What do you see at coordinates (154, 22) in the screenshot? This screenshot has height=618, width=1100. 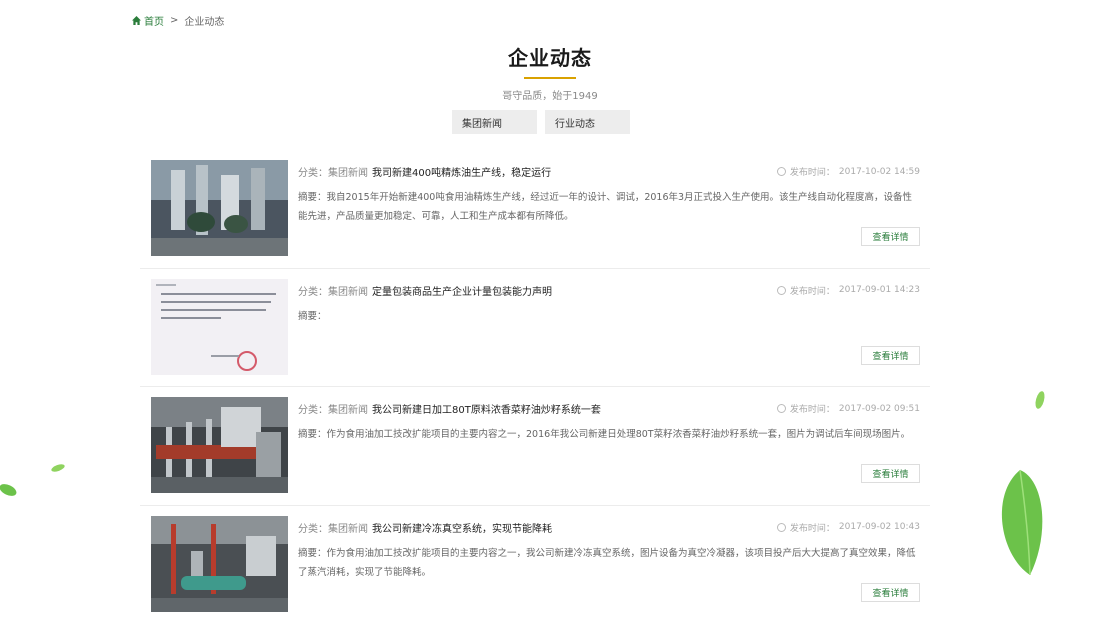 I see `breadcrumb-home-label: 首页` at bounding box center [154, 22].